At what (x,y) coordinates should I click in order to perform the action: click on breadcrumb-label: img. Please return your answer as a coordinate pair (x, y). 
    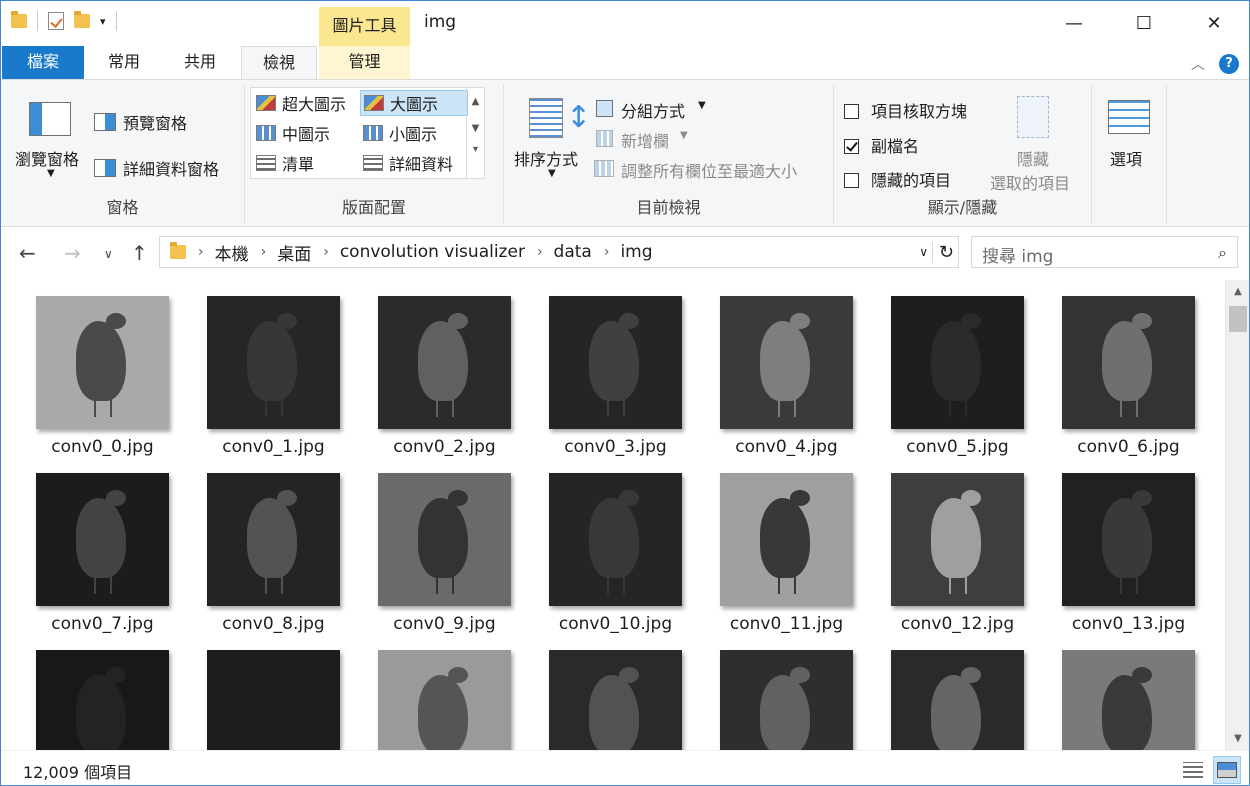
    Looking at the image, I should click on (636, 252).